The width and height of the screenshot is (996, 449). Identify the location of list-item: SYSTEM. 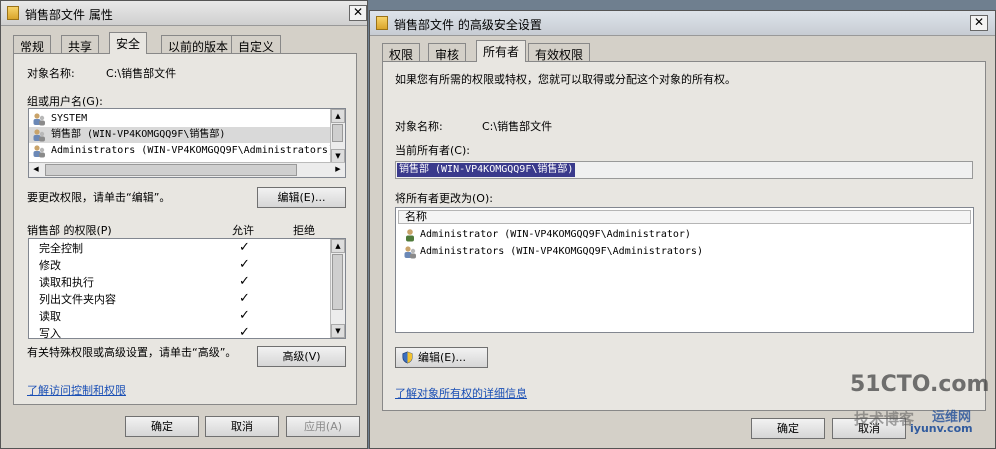
(180, 119).